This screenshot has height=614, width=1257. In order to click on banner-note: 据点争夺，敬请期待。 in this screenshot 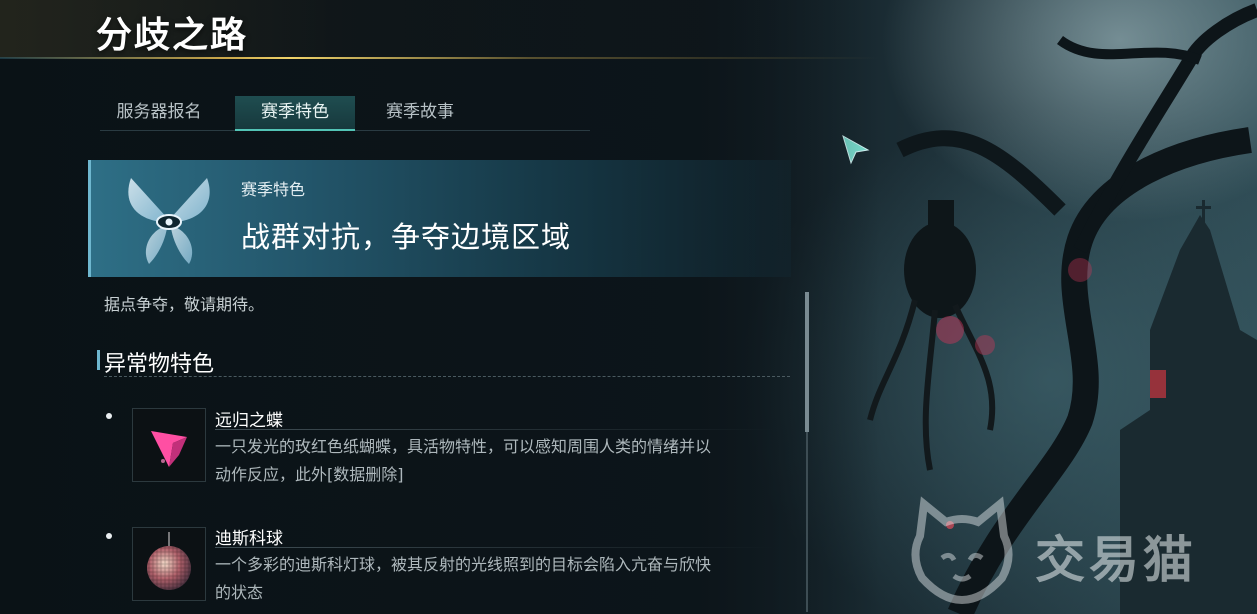, I will do `click(184, 304)`.